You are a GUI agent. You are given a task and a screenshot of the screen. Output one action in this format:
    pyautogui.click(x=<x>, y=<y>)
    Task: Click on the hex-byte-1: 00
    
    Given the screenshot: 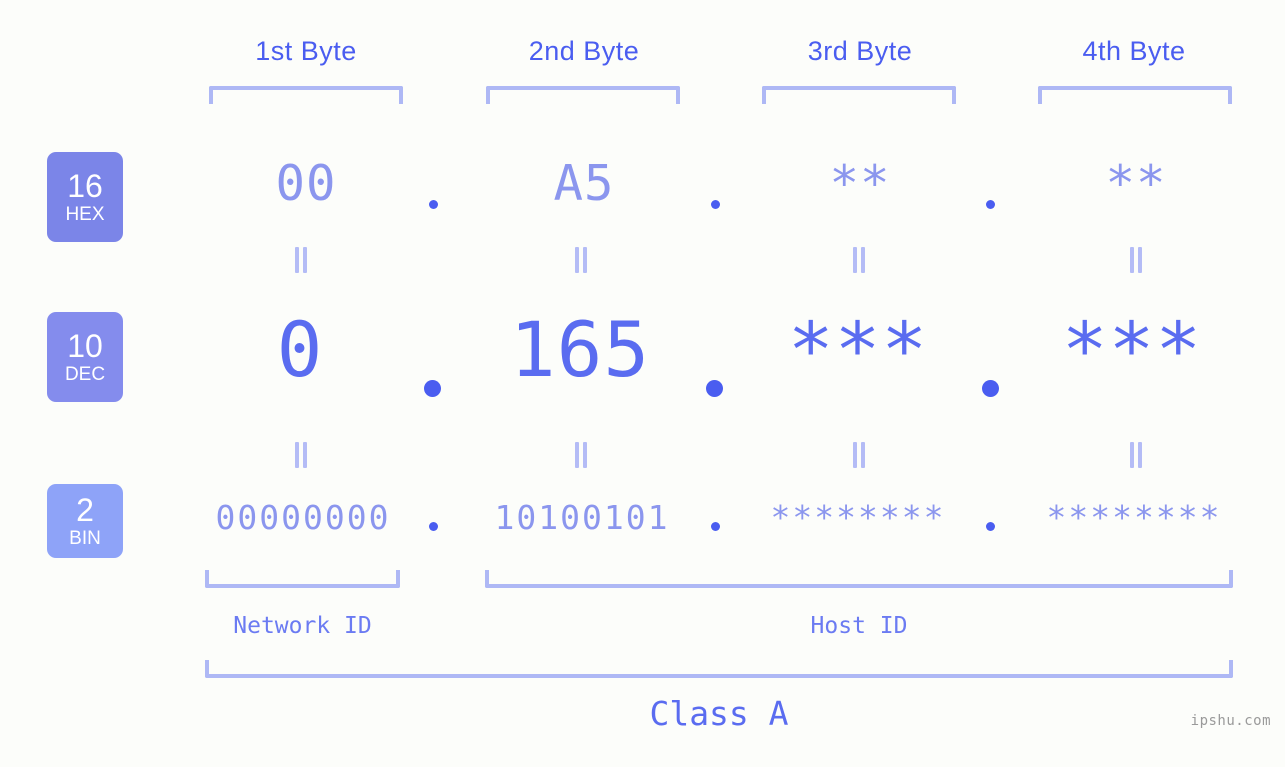 What is the action you would take?
    pyautogui.click(x=306, y=183)
    